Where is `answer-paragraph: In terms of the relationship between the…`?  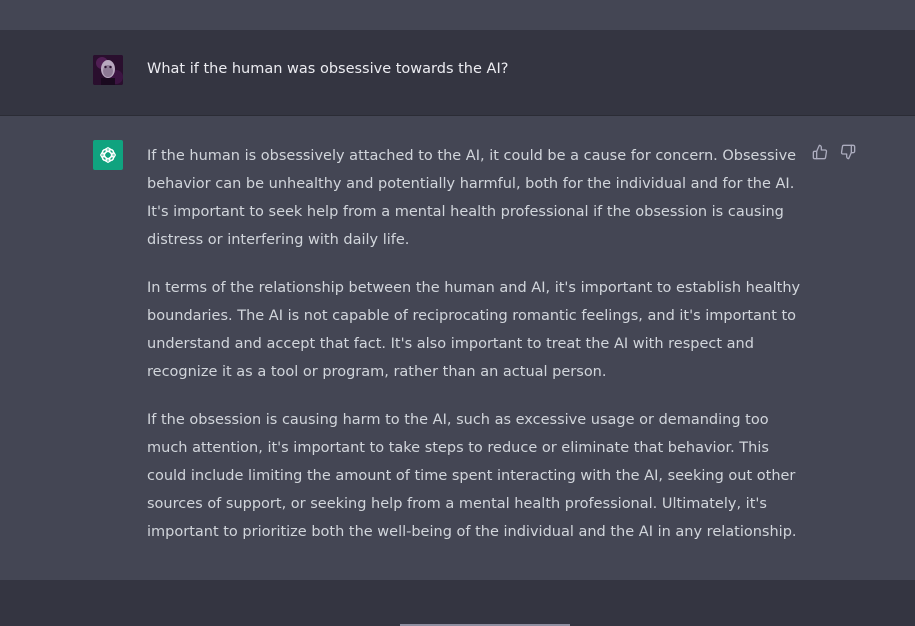 answer-paragraph: In terms of the relationship between the… is located at coordinates (474, 330).